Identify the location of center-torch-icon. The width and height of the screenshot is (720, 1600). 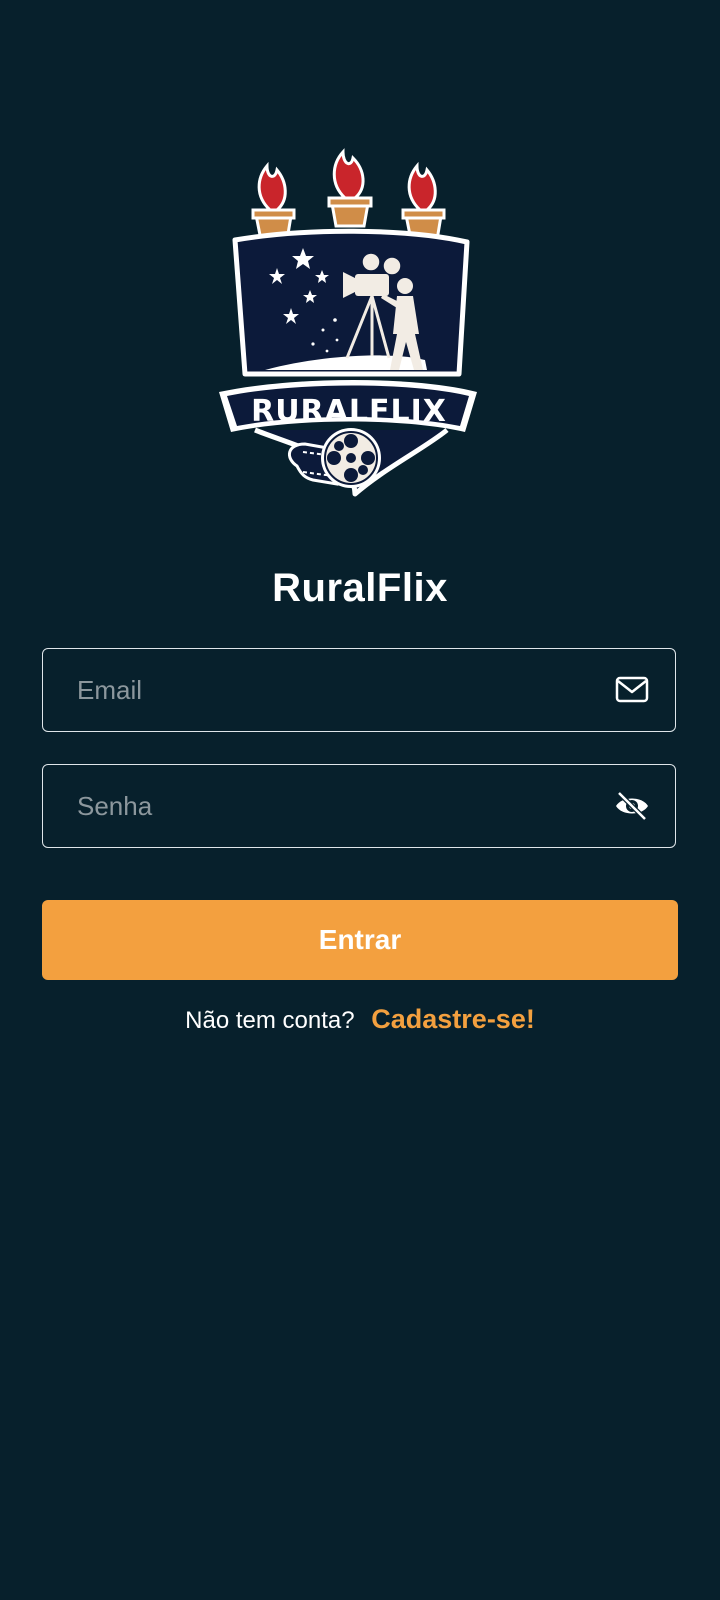
(350, 188).